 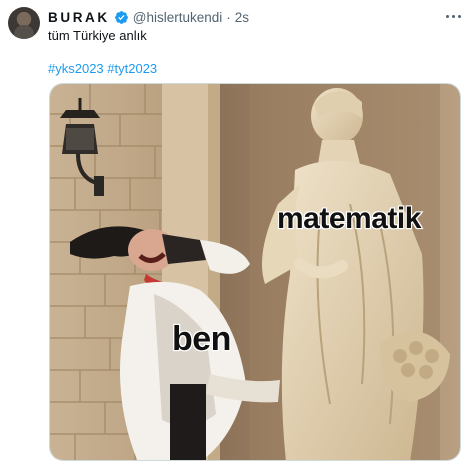 I want to click on user-handle: @hislertukendi, so click(x=178, y=17).